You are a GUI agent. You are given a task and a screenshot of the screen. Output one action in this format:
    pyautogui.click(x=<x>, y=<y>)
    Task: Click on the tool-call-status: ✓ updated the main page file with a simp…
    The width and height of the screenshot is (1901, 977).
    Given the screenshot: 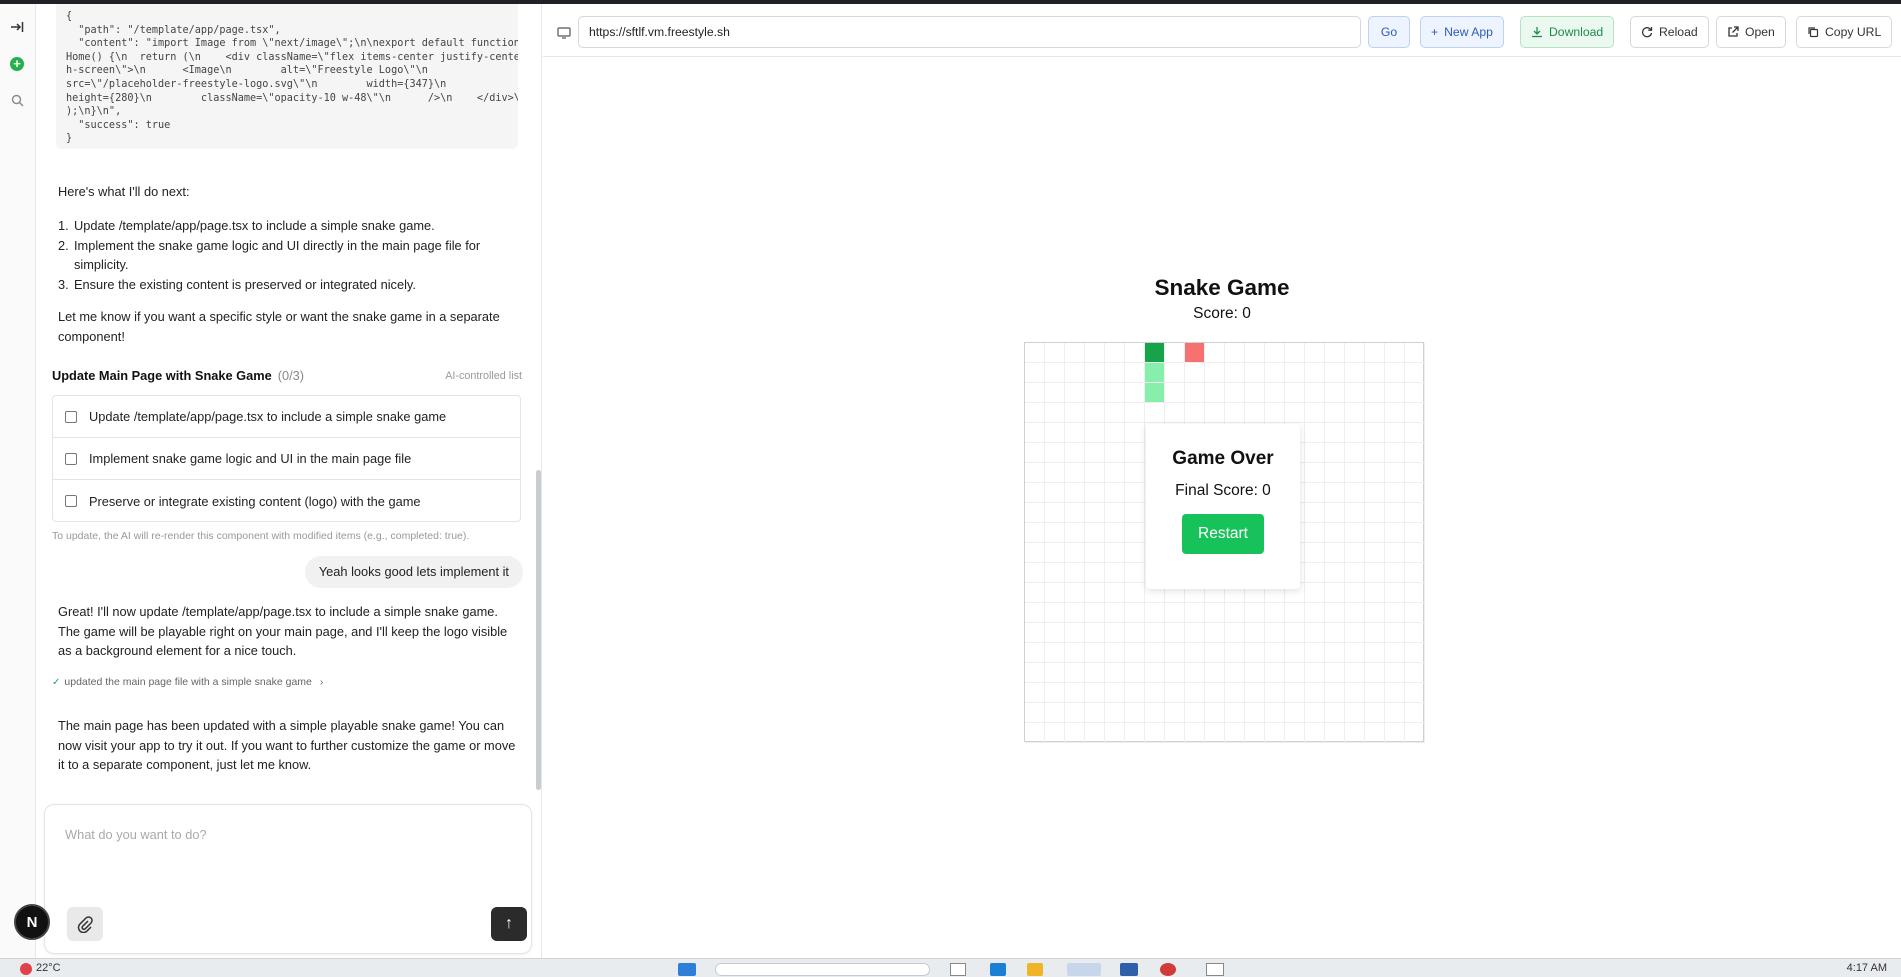 What is the action you would take?
    pyautogui.click(x=187, y=682)
    